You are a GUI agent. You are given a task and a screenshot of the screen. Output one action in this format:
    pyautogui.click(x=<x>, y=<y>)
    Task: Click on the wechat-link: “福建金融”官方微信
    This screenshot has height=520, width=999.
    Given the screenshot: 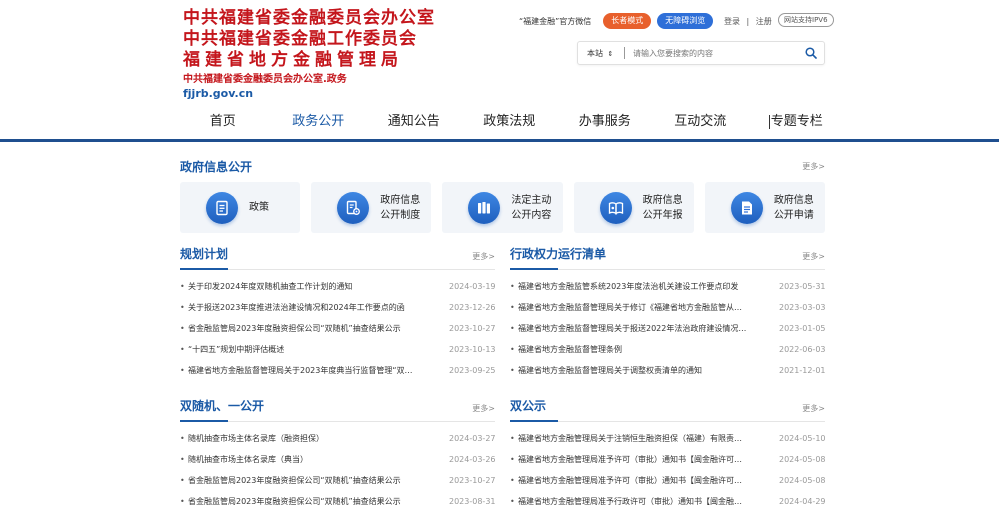 What is the action you would take?
    pyautogui.click(x=555, y=21)
    